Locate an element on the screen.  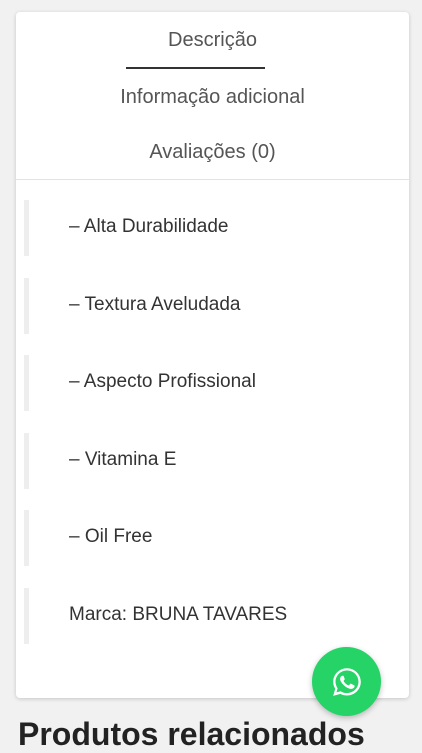
active-tab-indicator is located at coordinates (195, 68).